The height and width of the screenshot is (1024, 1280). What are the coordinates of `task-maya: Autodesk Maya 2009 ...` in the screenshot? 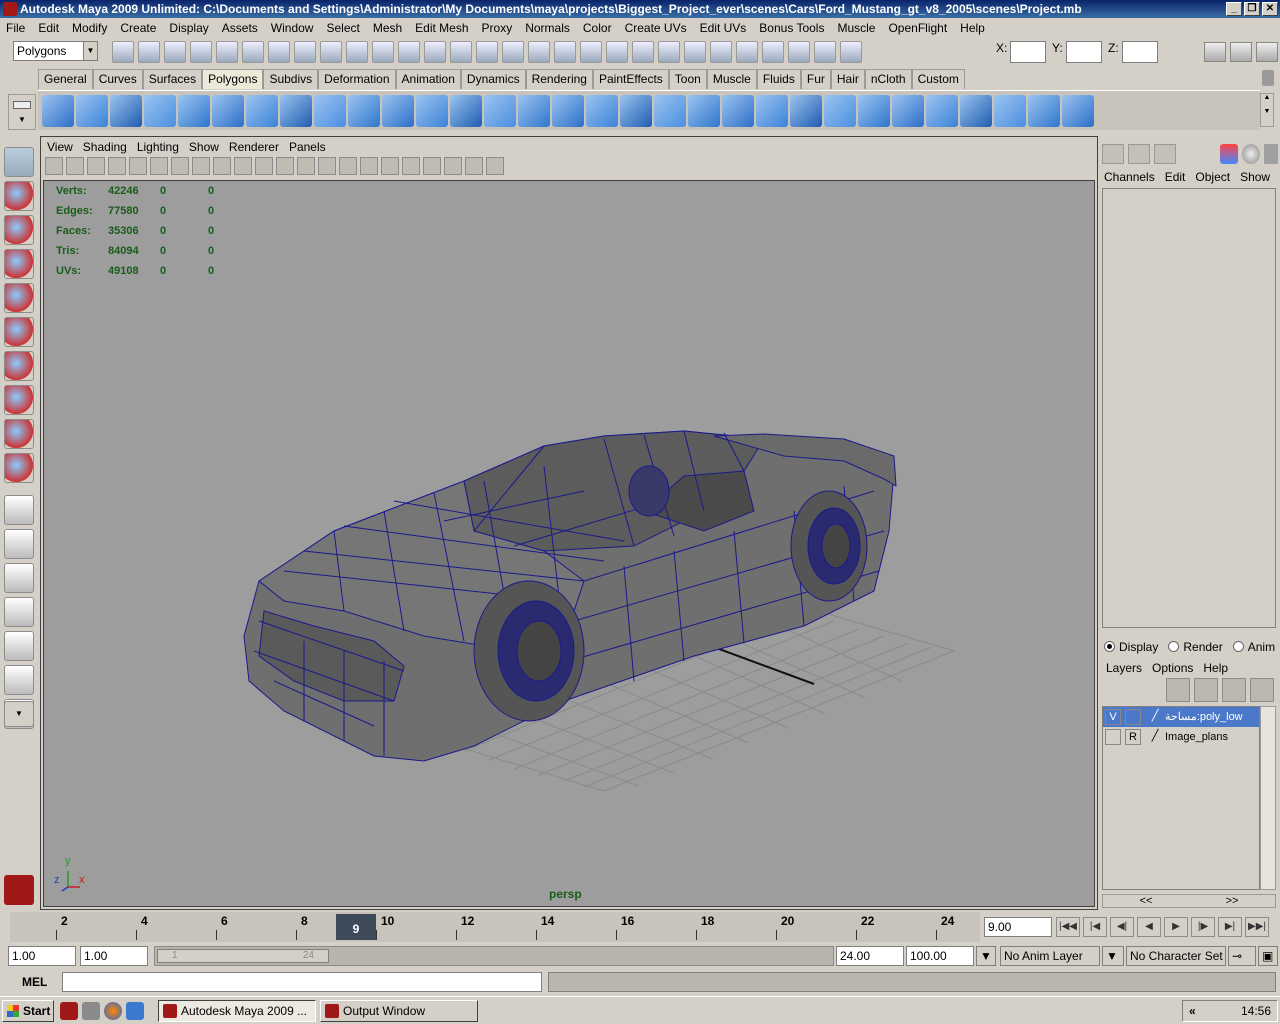 It's located at (237, 1011).